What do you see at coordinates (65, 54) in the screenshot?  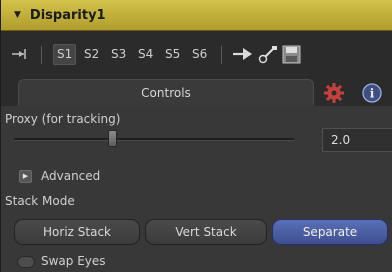 I see `slot-s1: S1` at bounding box center [65, 54].